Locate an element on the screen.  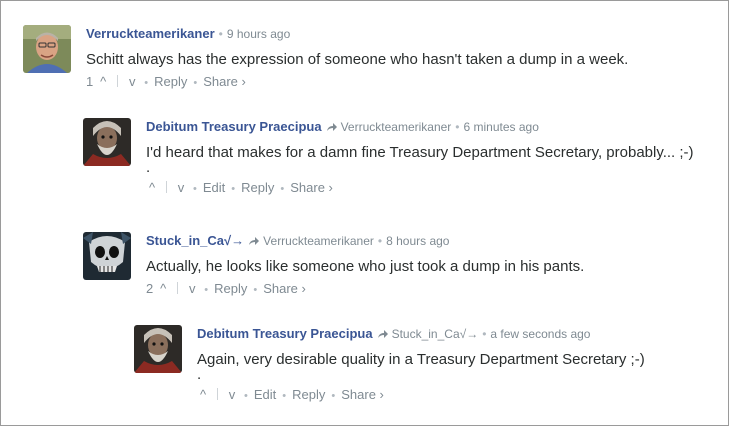
timestamp: 6 minutes ago is located at coordinates (501, 127).